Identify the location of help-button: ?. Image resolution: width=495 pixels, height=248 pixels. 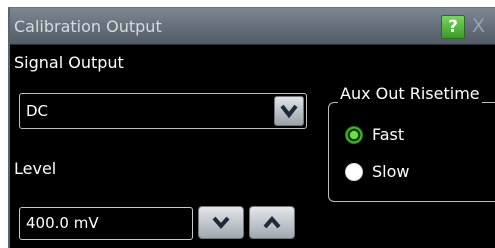
(453, 27).